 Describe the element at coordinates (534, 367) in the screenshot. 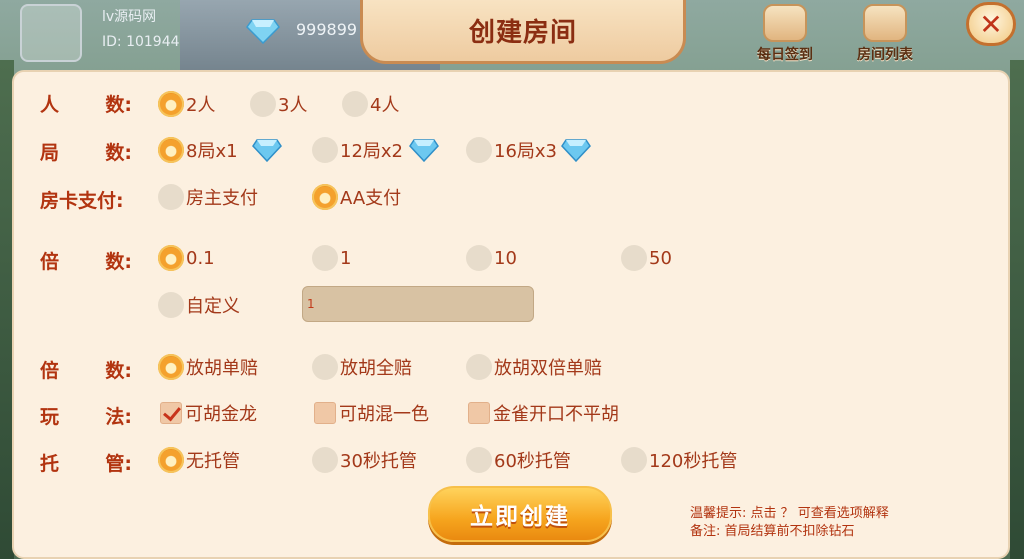

I see `payout-option-double: 放胡双倍单赔` at that location.